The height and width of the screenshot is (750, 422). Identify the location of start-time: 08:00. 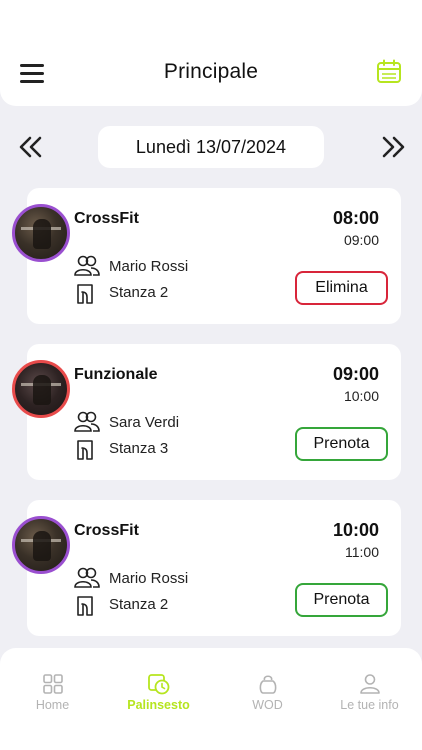
(355, 218).